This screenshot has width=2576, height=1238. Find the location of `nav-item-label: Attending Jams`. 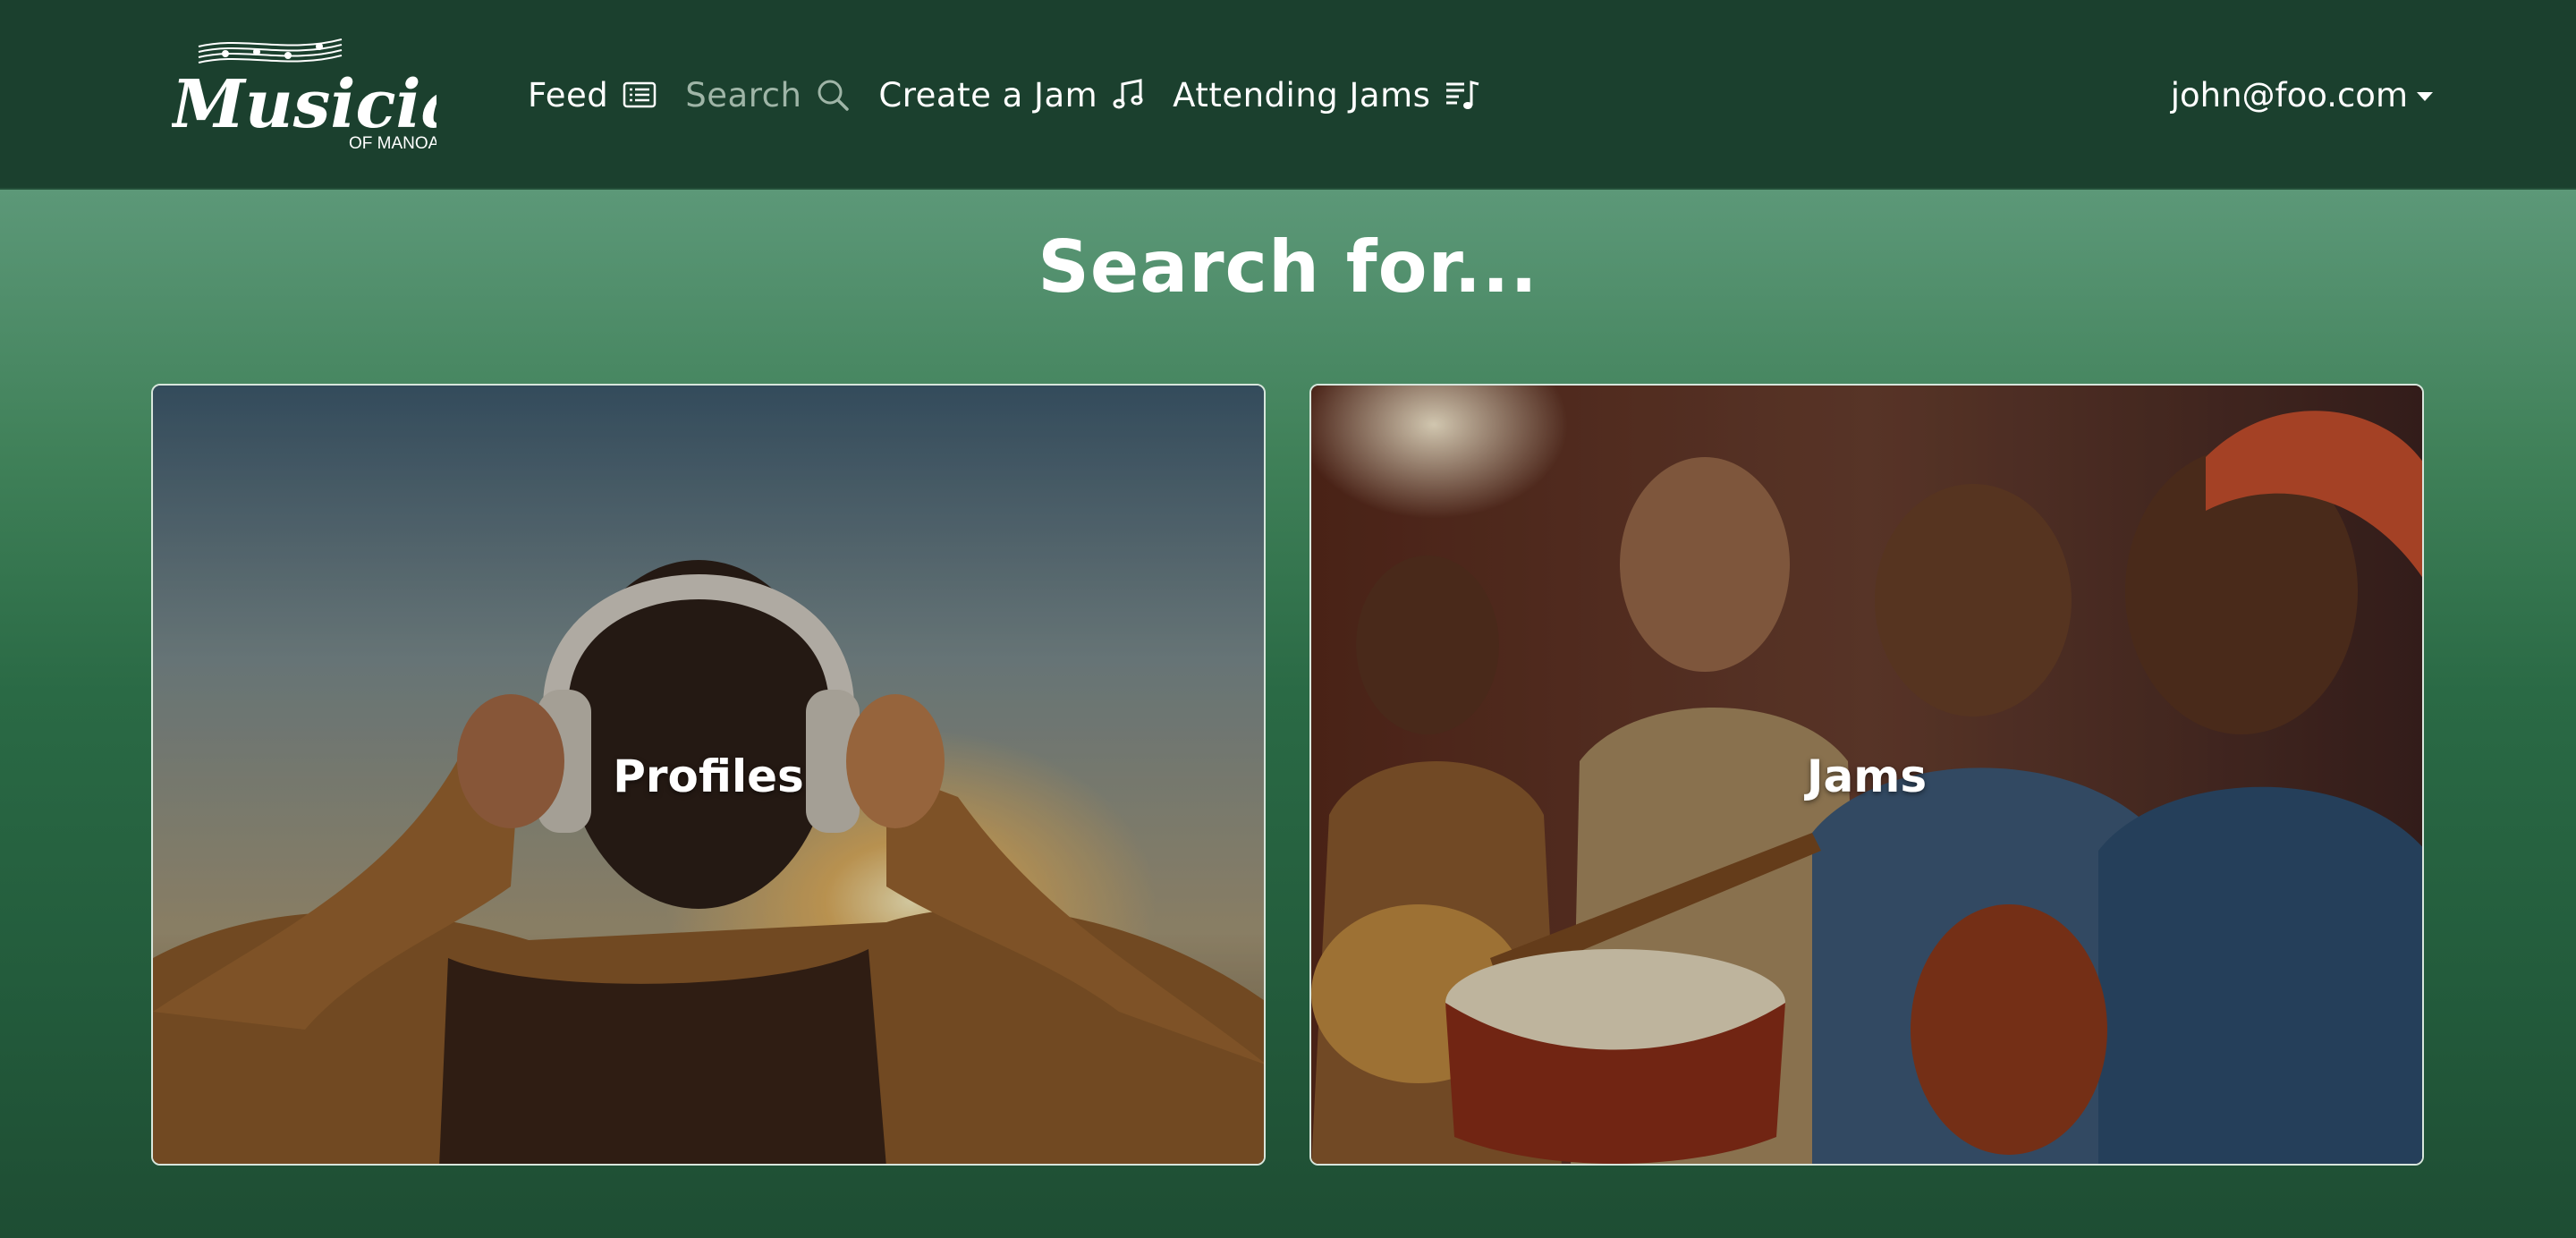

nav-item-label: Attending Jams is located at coordinates (1302, 94).